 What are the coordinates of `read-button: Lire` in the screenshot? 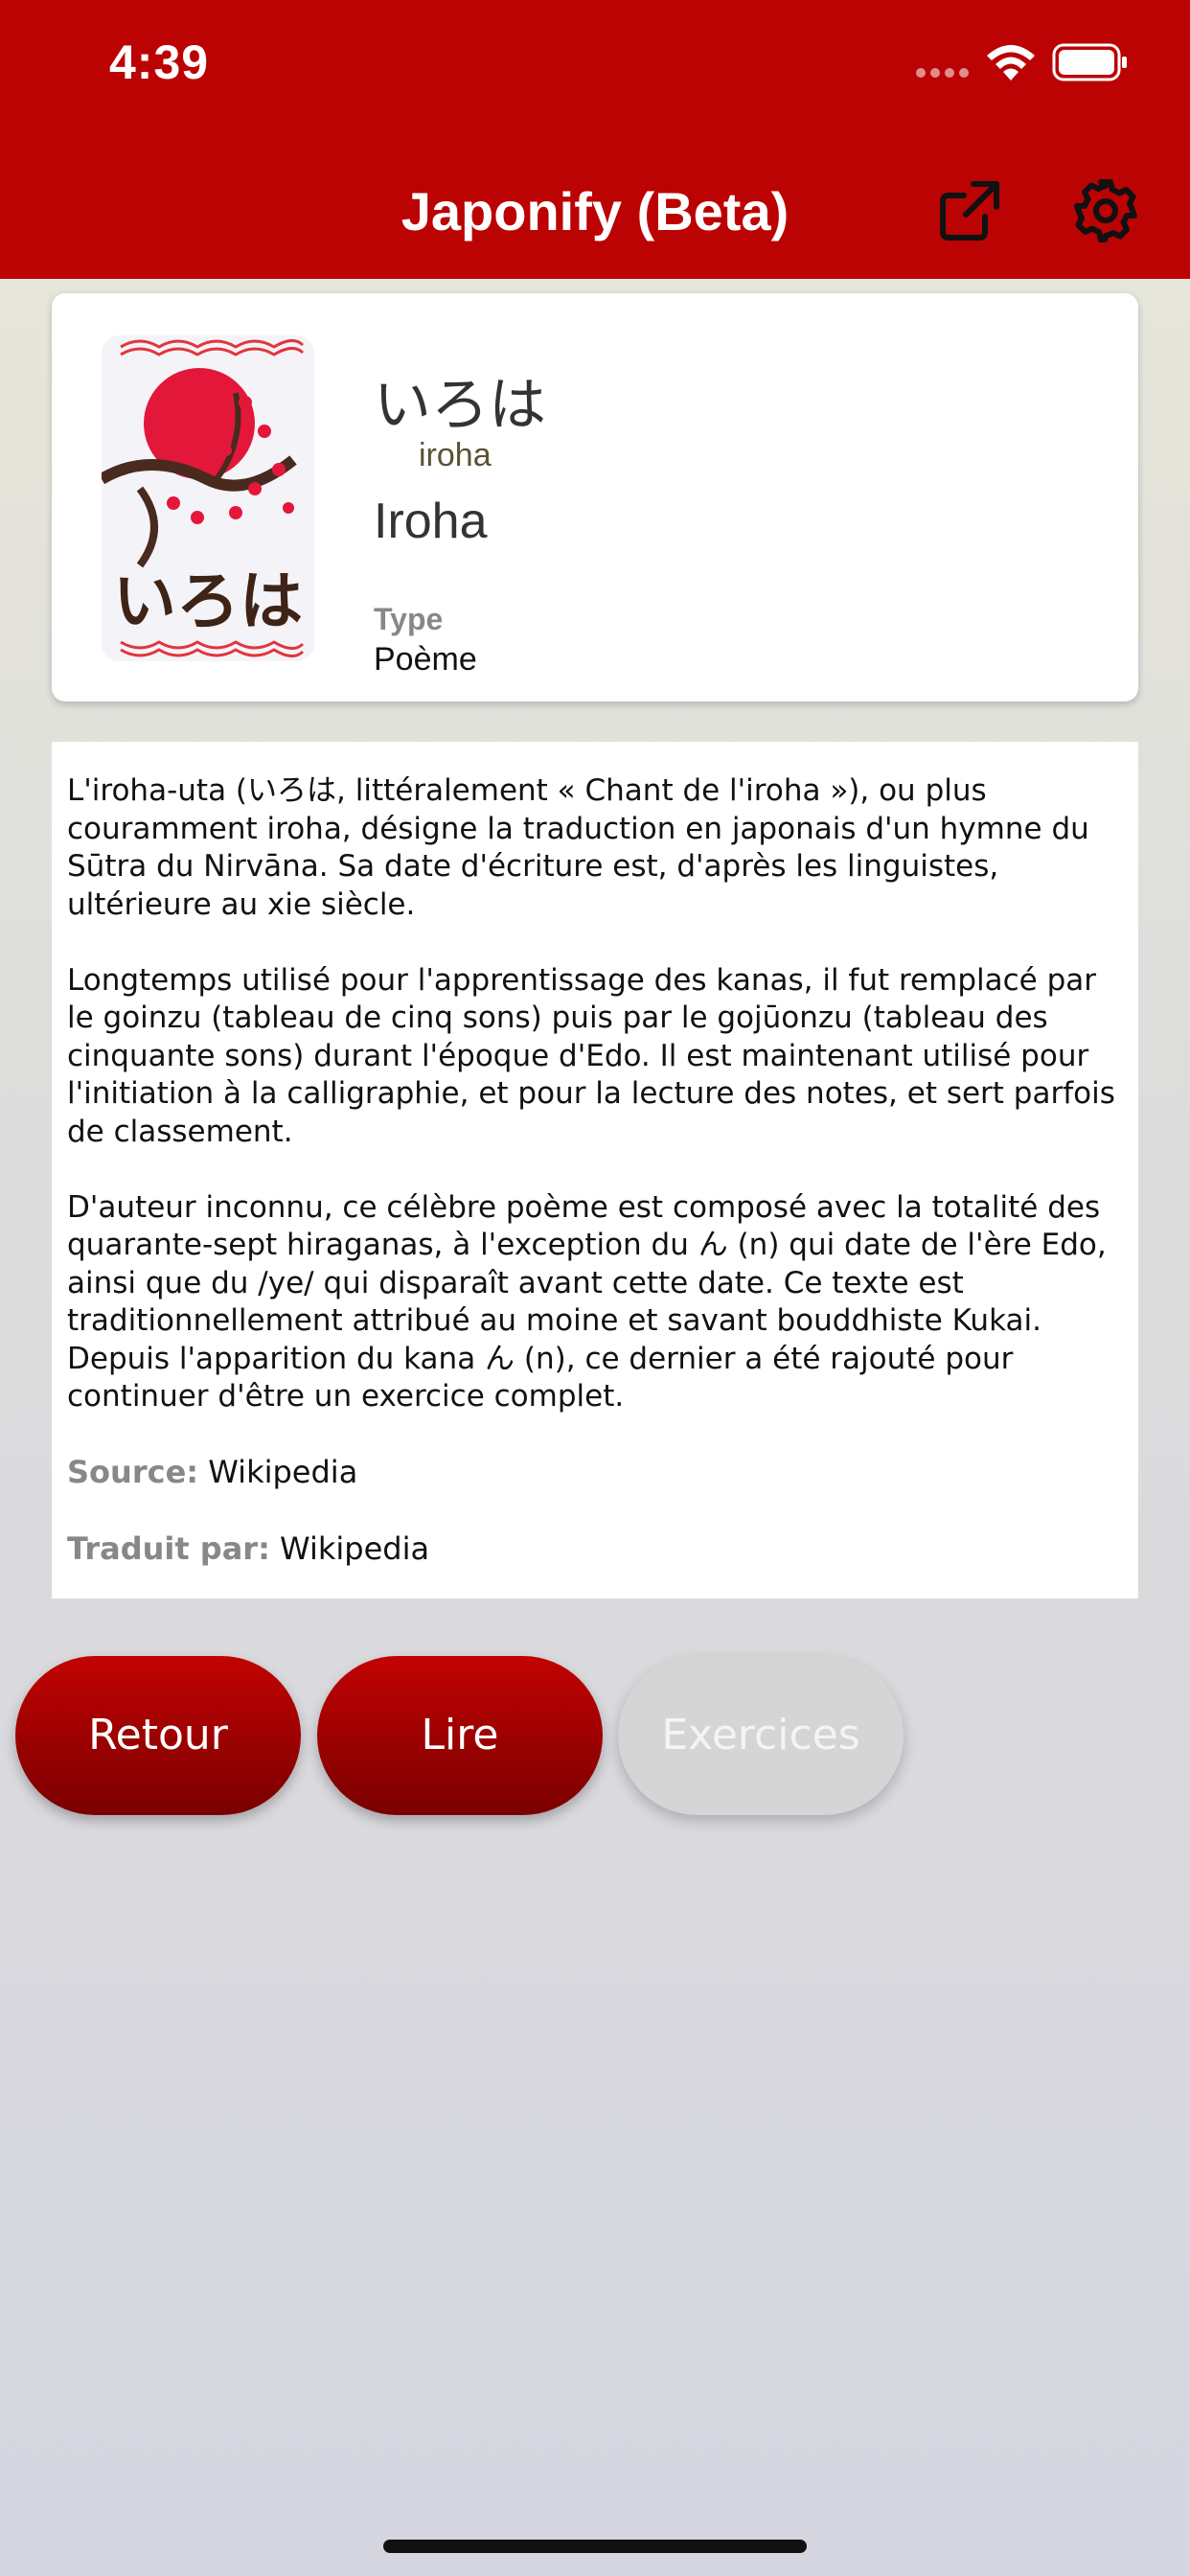 It's located at (460, 1736).